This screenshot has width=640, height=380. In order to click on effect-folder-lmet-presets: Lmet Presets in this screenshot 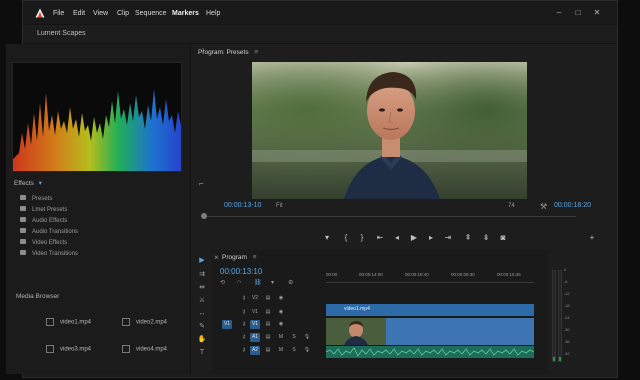, I will do `click(95, 211)`.